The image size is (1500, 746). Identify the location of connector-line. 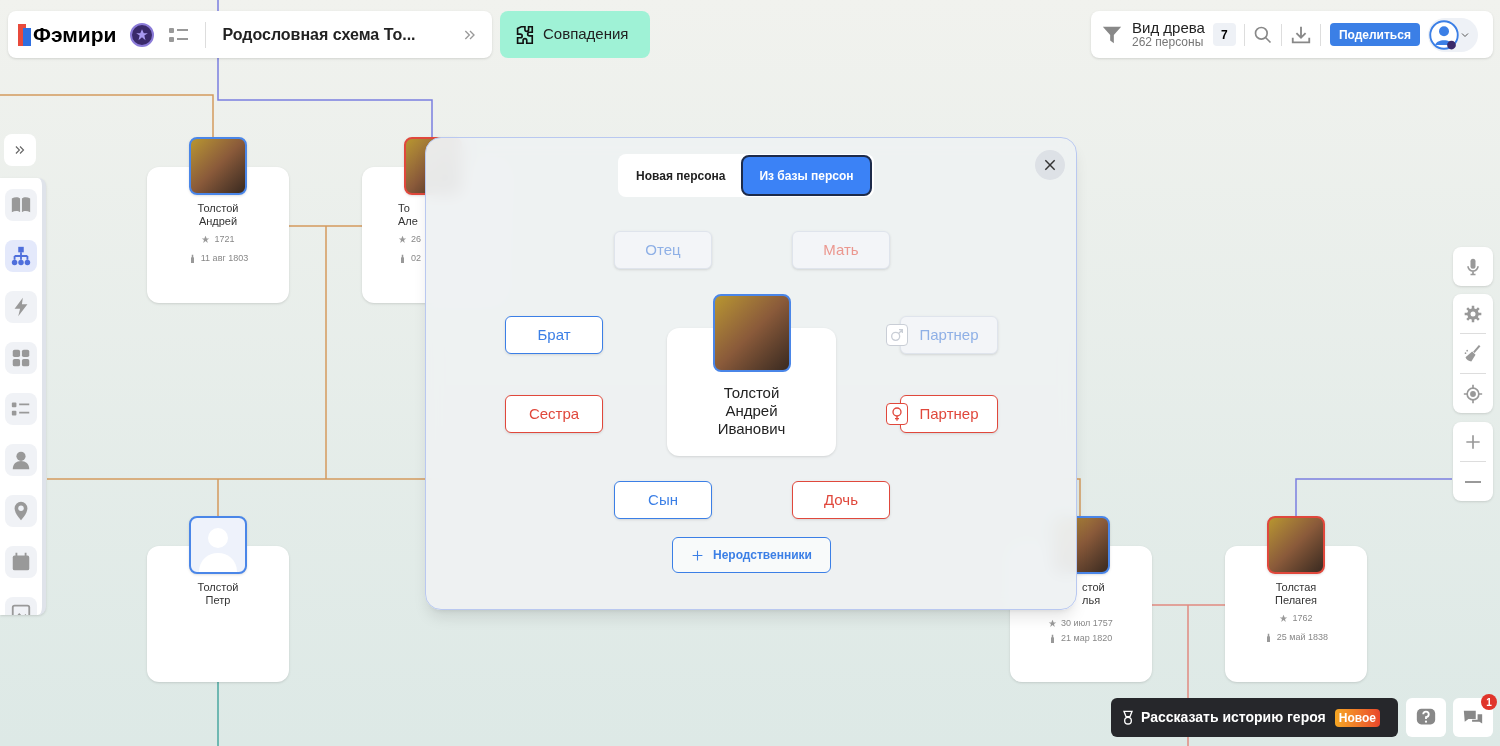
(218, 713).